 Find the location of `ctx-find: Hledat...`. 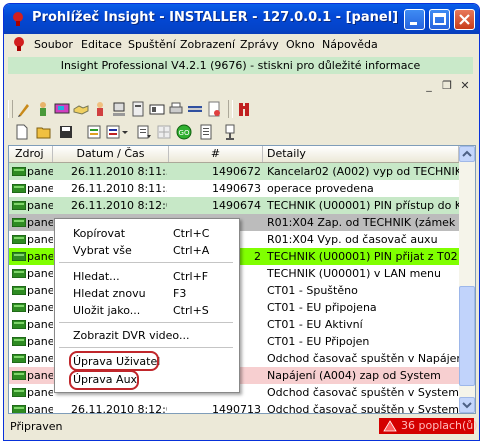

ctx-find: Hledat... is located at coordinates (96, 276).